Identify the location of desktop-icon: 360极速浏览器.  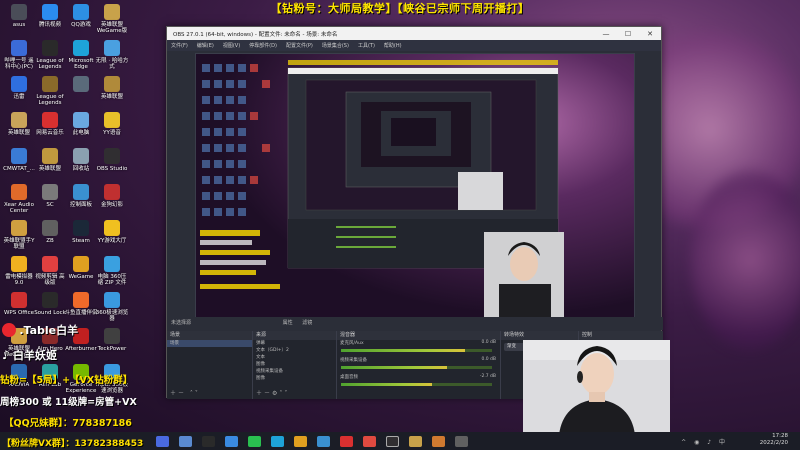
(112, 307).